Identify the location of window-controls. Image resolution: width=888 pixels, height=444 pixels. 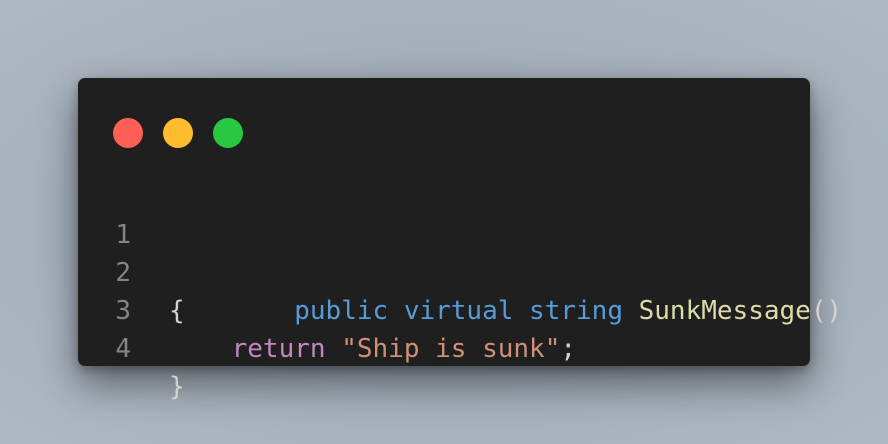
(188, 133).